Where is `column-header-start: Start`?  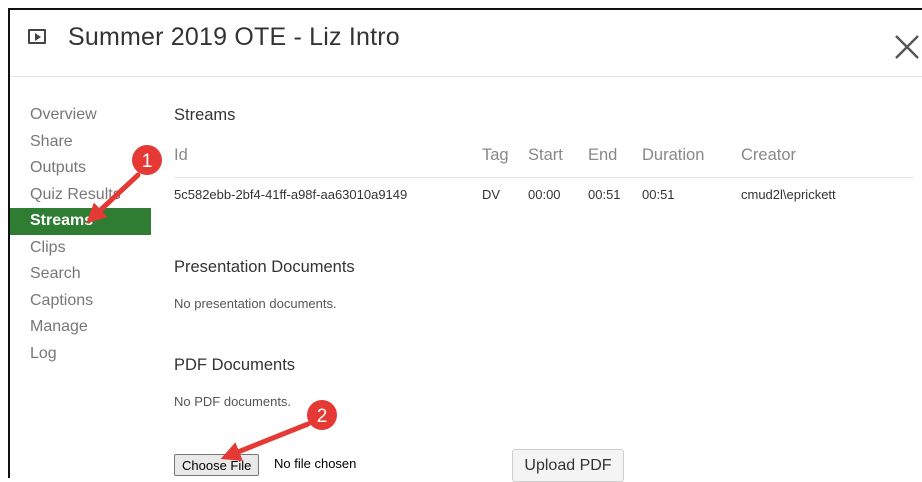 column-header-start: Start is located at coordinates (545, 155).